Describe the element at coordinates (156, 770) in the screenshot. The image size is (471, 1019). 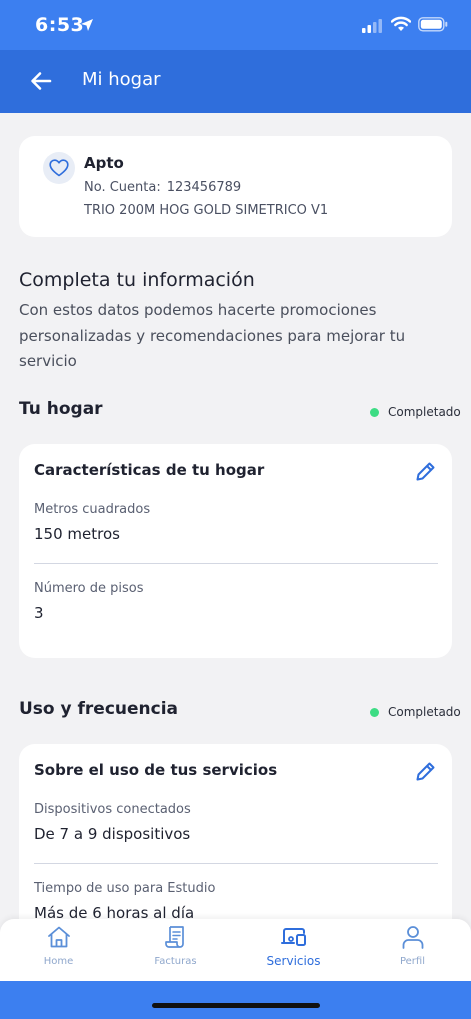
I see `usage-card-title: Sobre el uso de tus servicios` at that location.